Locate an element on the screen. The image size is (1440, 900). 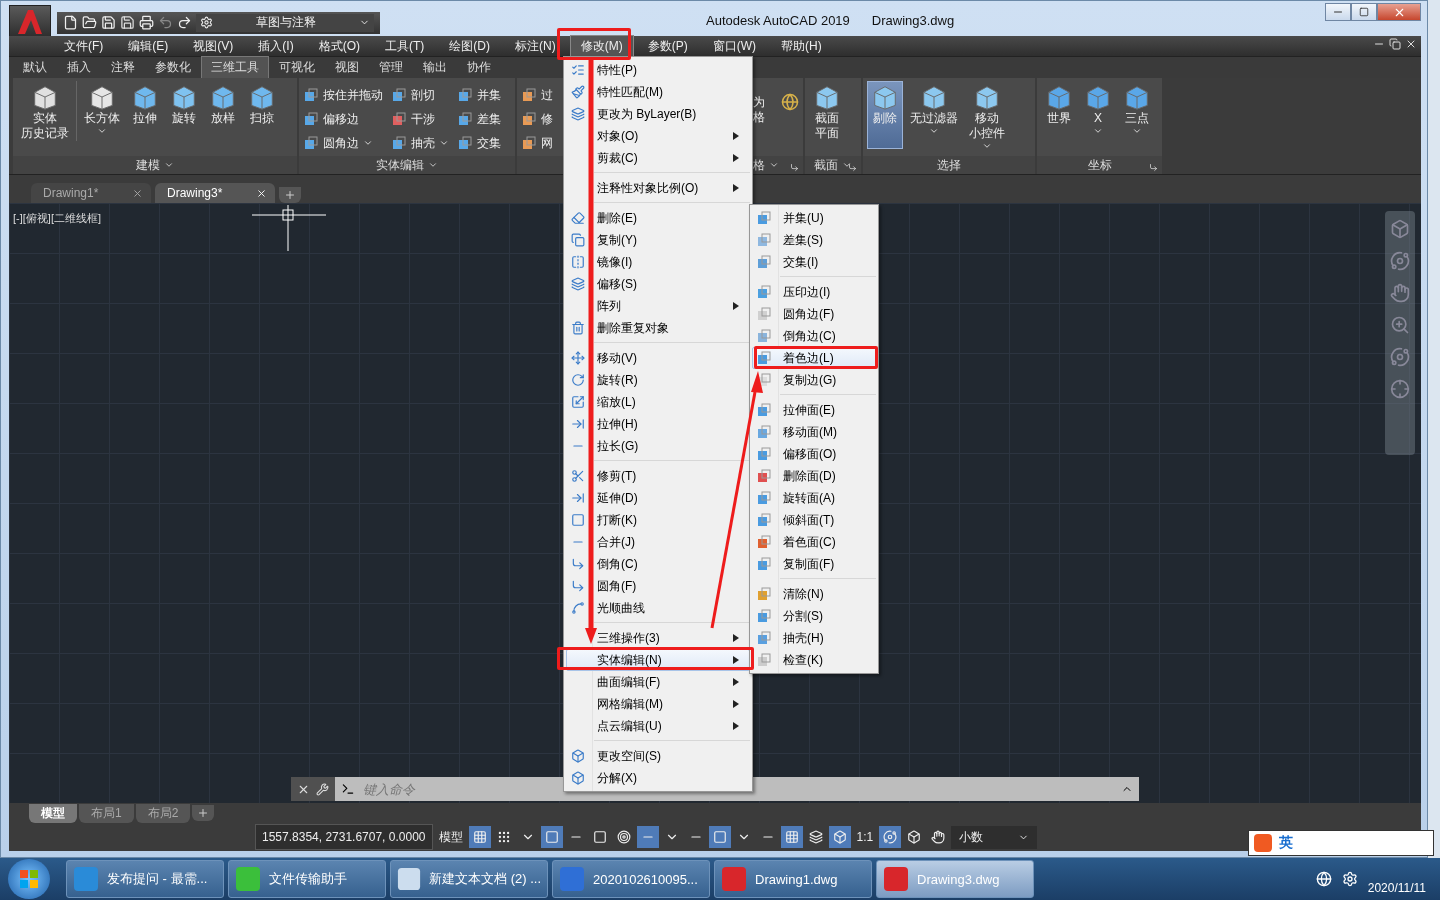
tray-date: 2020/11/11 is located at coordinates (1396, 888).